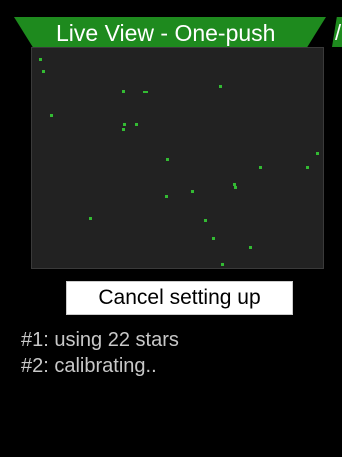 This screenshot has width=342, height=457. I want to click on cancel-setting-up-button: Cancel setting up, so click(179, 298).